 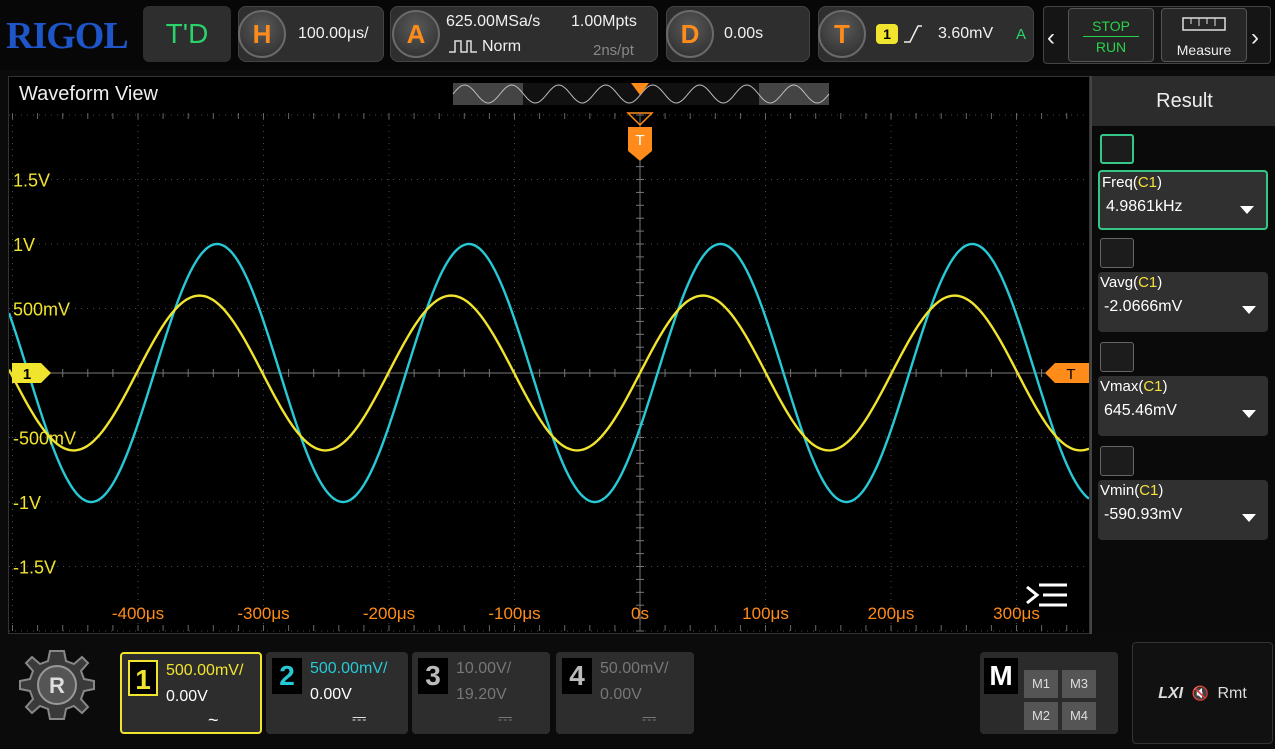 What do you see at coordinates (1111, 26) in the screenshot?
I see `stop-label: STOP` at bounding box center [1111, 26].